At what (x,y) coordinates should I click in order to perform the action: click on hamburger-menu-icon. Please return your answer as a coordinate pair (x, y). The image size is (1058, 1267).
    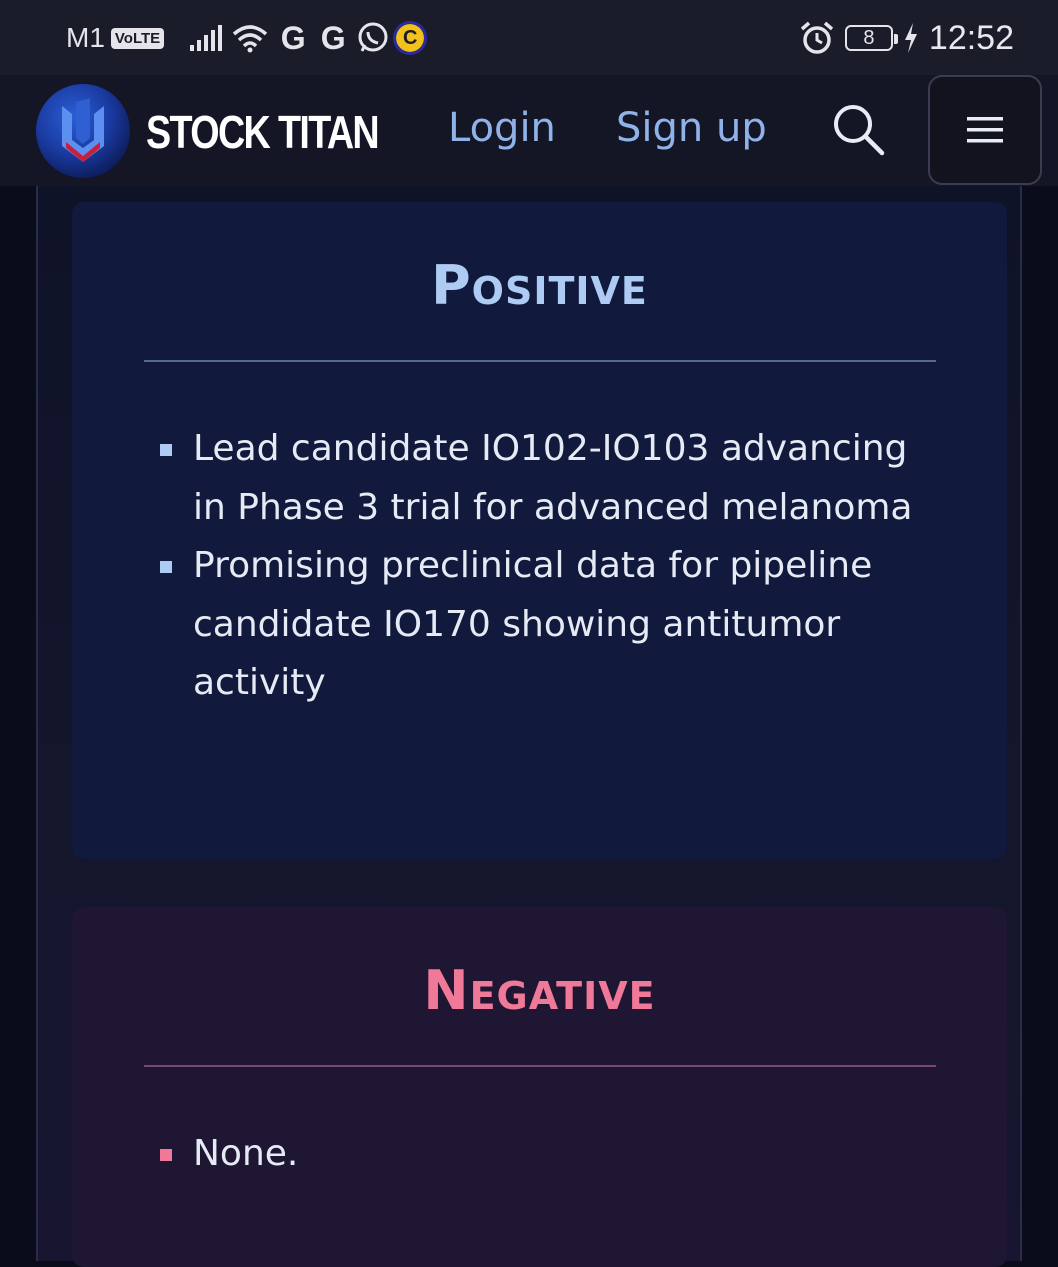
    Looking at the image, I should click on (985, 130).